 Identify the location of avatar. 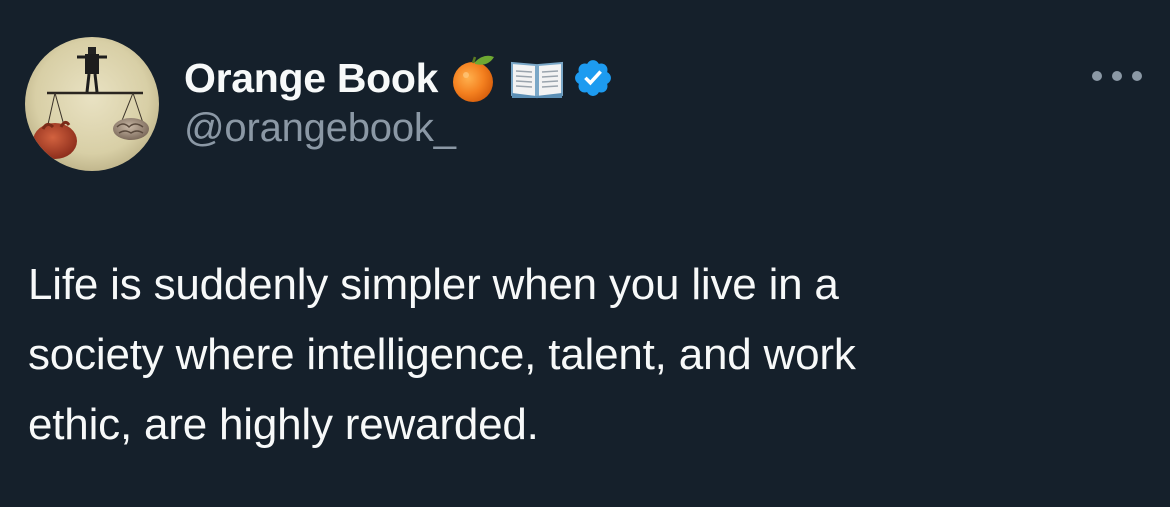
(92, 104).